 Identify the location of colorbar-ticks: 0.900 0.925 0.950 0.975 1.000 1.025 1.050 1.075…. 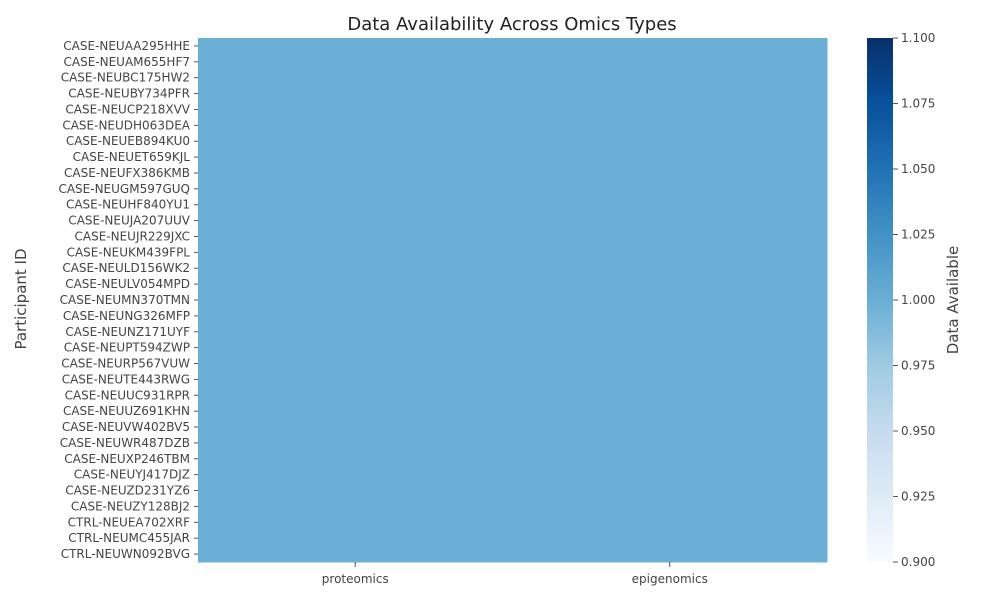
(914, 300).